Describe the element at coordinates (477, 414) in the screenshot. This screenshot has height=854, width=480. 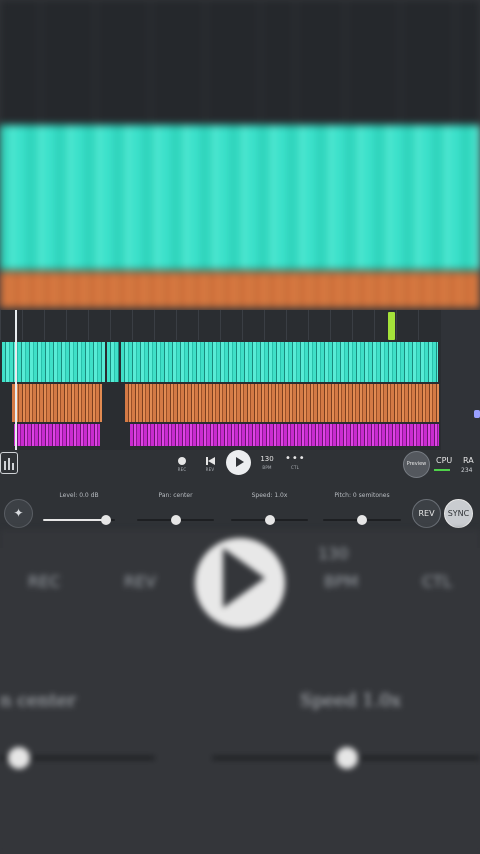
I see `side-scroll-indicator` at that location.